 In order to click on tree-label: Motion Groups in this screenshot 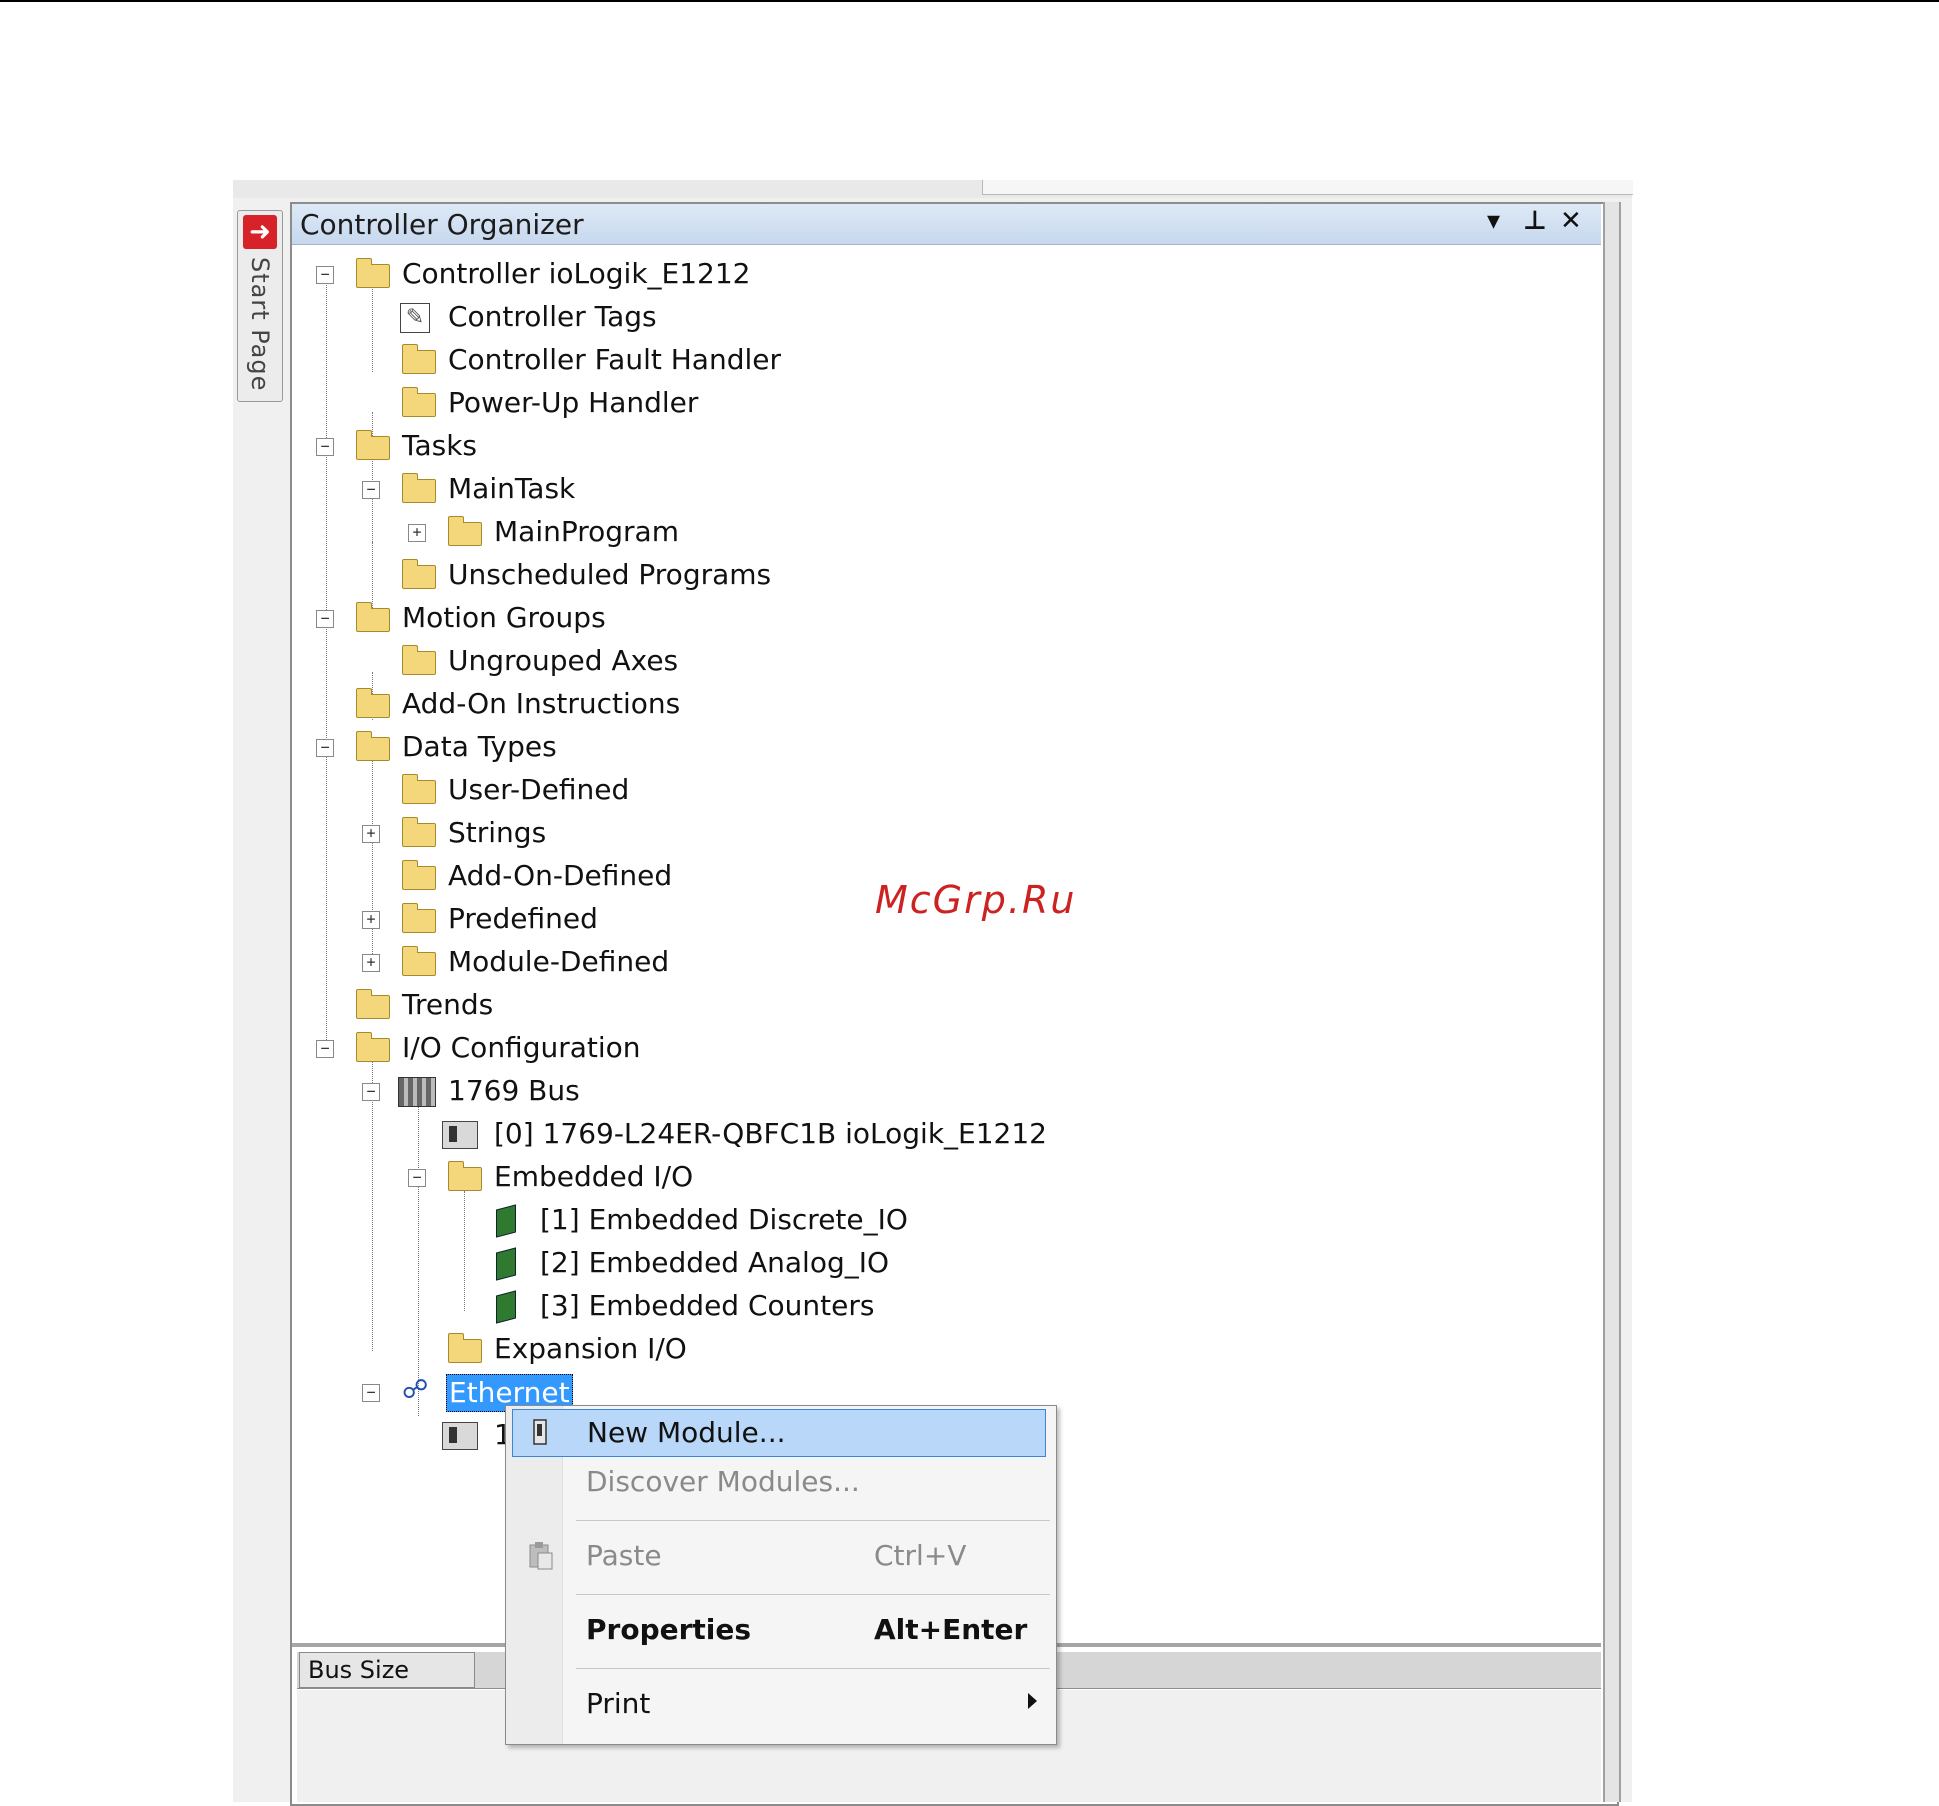, I will do `click(504, 617)`.